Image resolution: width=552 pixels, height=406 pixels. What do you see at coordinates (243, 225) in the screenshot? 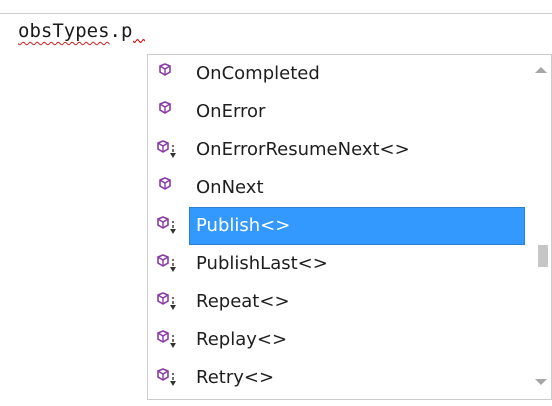
I see `completion-item-label: Publish<>` at bounding box center [243, 225].